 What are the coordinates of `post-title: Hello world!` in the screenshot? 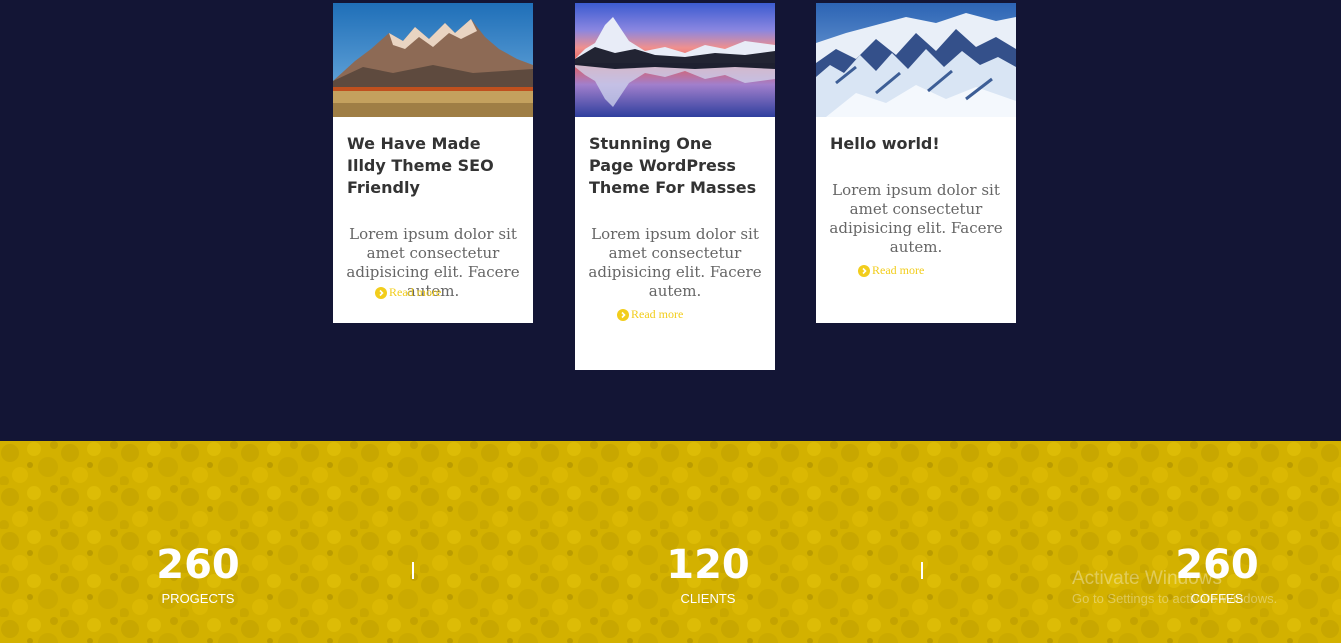 It's located at (916, 136).